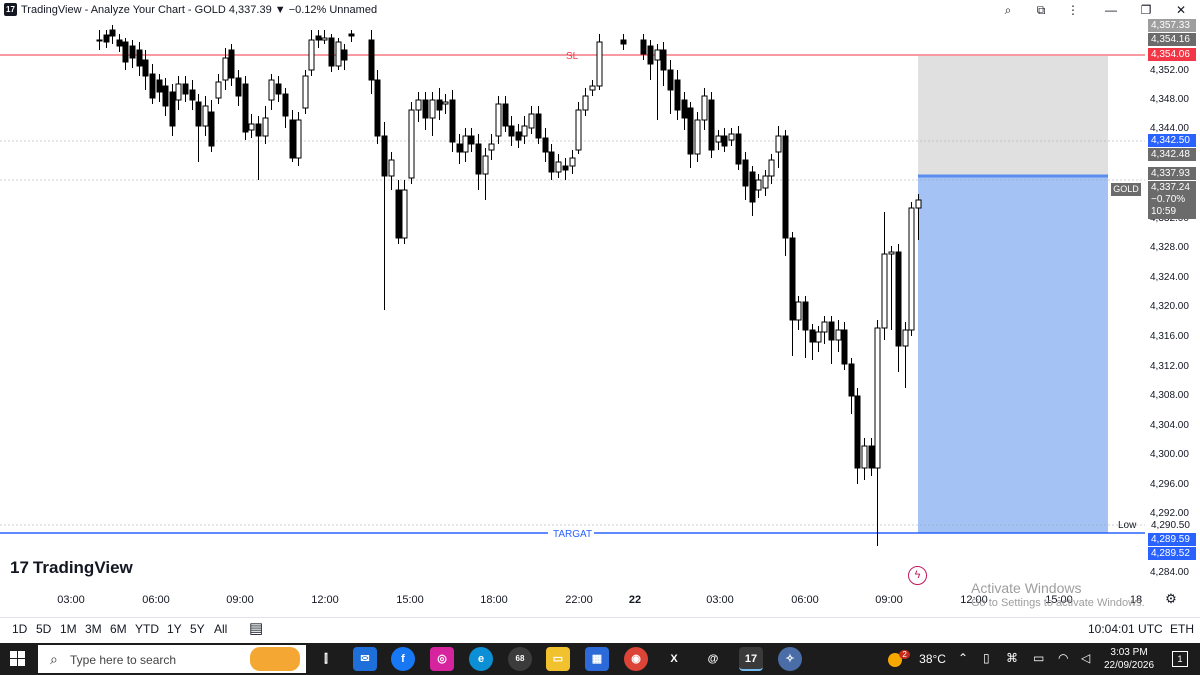  What do you see at coordinates (917, 575) in the screenshot?
I see `lightning-icon: ϟ` at bounding box center [917, 575].